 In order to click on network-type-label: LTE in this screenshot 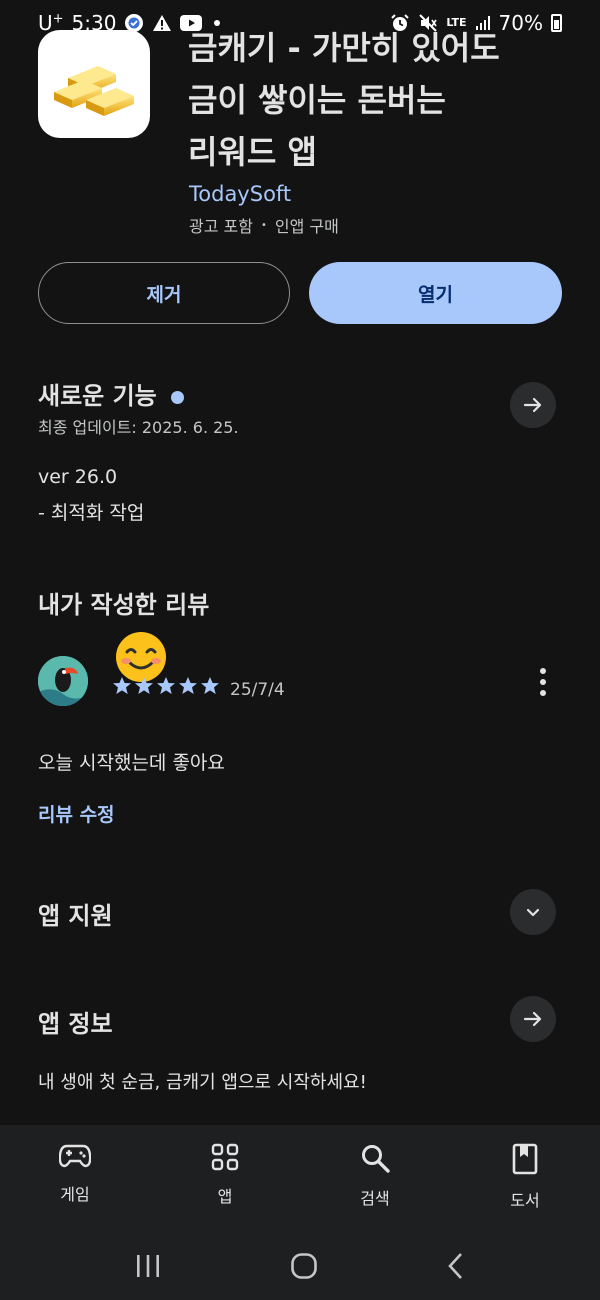, I will do `click(456, 22)`.